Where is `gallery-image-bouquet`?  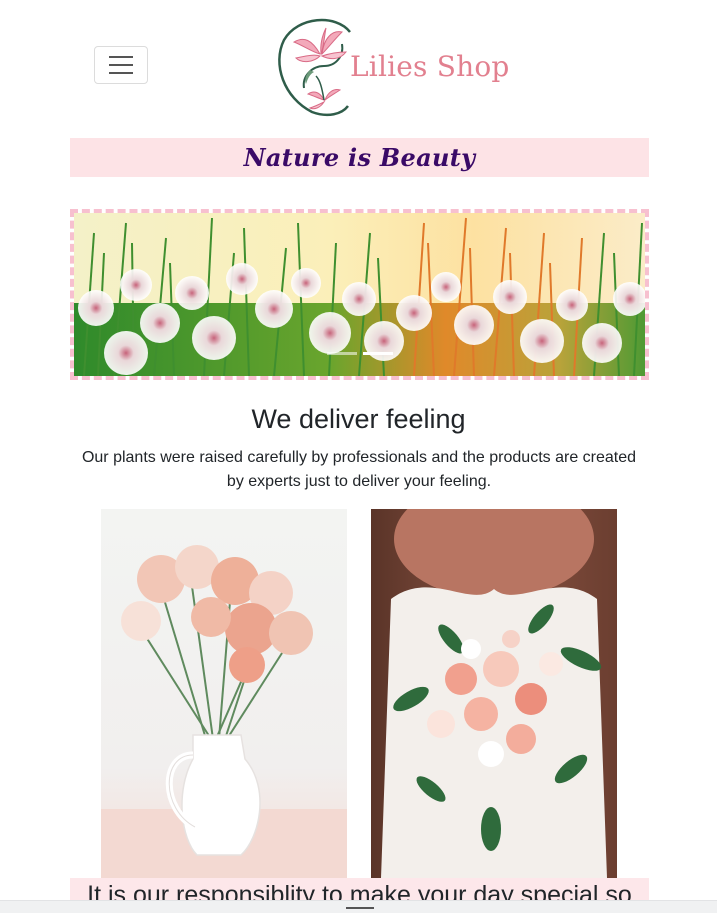 gallery-image-bouquet is located at coordinates (494, 693).